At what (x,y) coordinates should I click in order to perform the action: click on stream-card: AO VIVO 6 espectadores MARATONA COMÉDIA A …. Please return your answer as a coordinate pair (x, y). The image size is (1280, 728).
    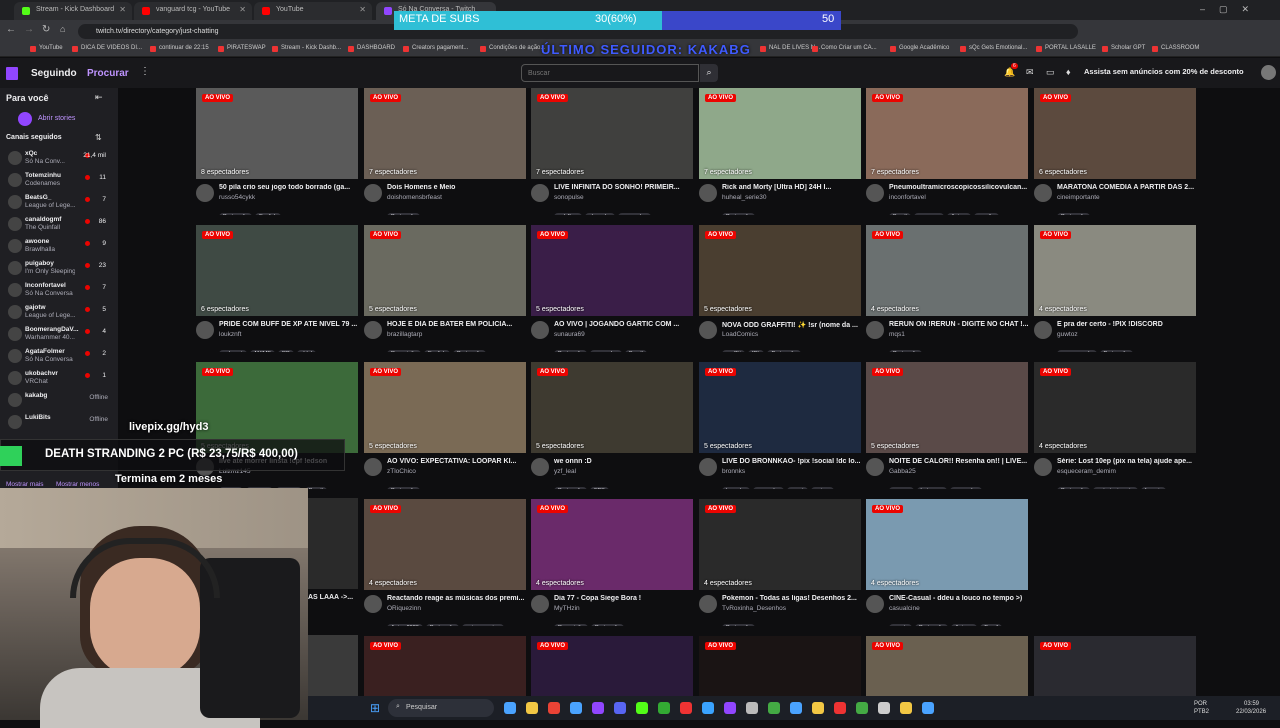
    Looking at the image, I should click on (1115, 155).